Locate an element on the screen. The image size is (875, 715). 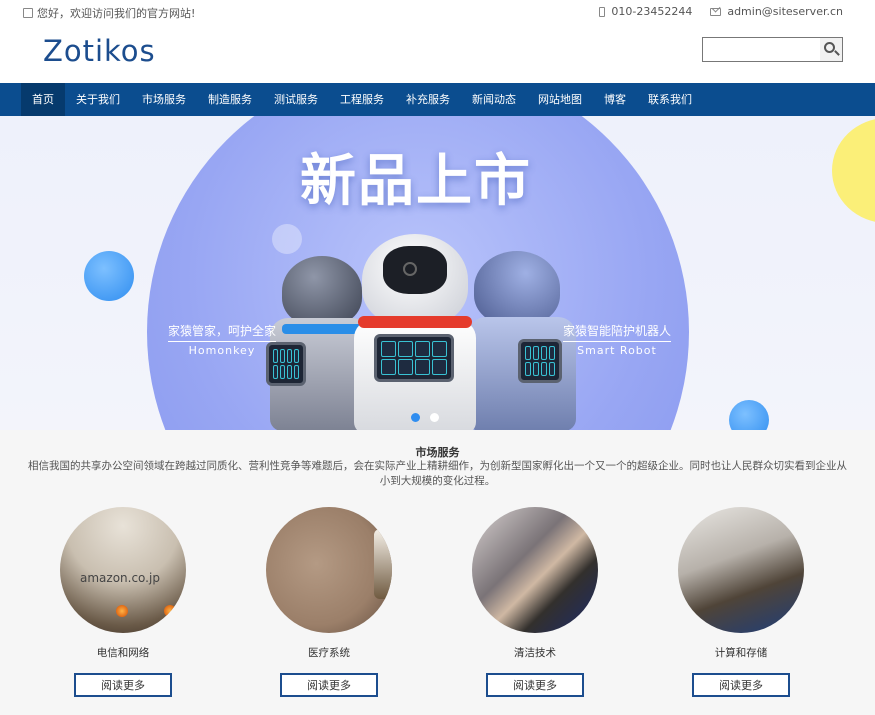
banner-caption-left: 家猿管家，呵护全家 Homonkey is located at coordinates (222, 339).